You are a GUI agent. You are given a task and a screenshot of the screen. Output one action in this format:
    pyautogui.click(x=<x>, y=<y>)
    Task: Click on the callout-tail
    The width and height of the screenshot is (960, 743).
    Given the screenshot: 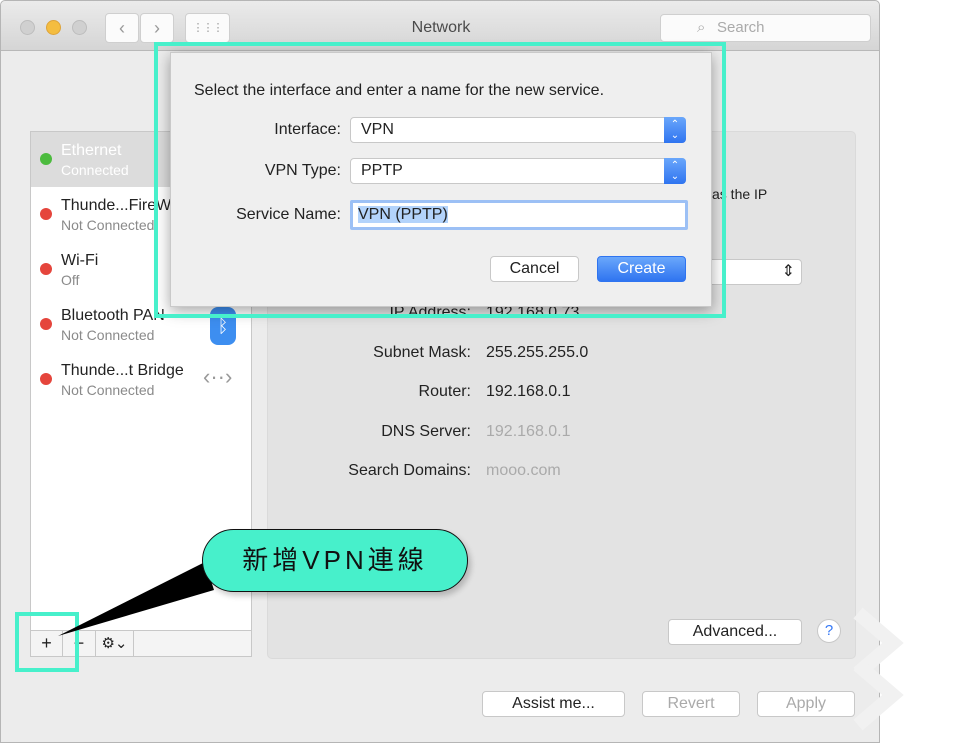 What is the action you would take?
    pyautogui.click(x=136, y=599)
    